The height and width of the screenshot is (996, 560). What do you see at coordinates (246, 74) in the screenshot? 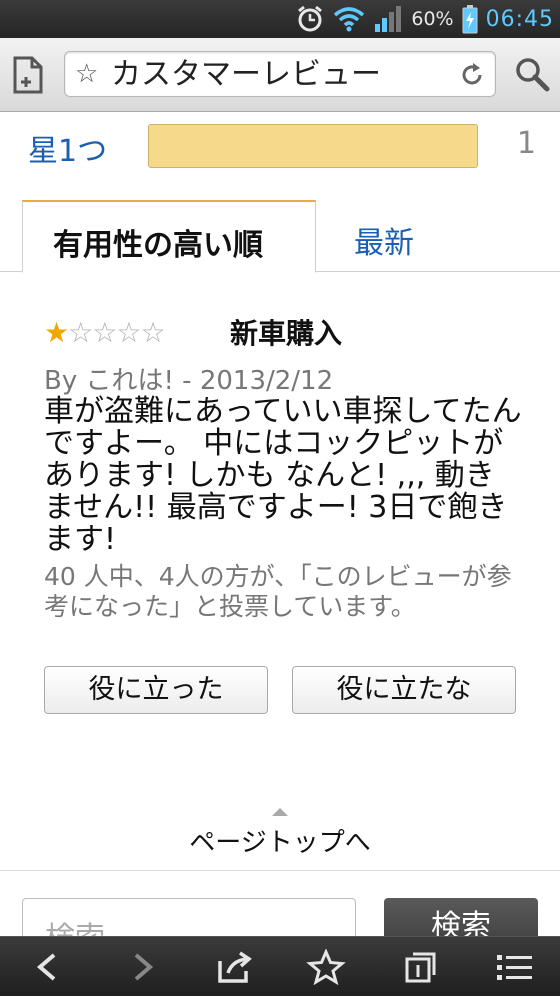
I see `page-title: カスタマーレビュー` at bounding box center [246, 74].